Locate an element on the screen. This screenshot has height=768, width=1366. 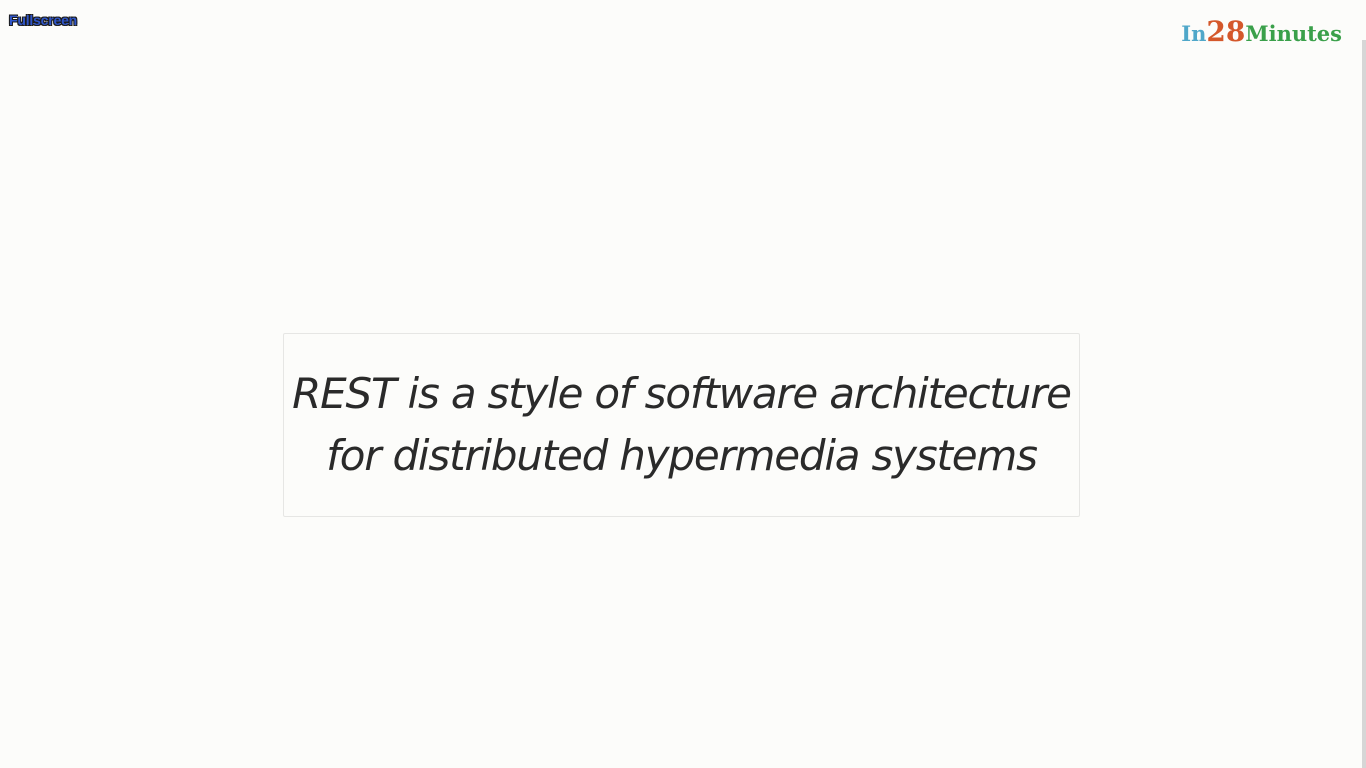
brand-logo-minutes: Minutes is located at coordinates (1293, 33).